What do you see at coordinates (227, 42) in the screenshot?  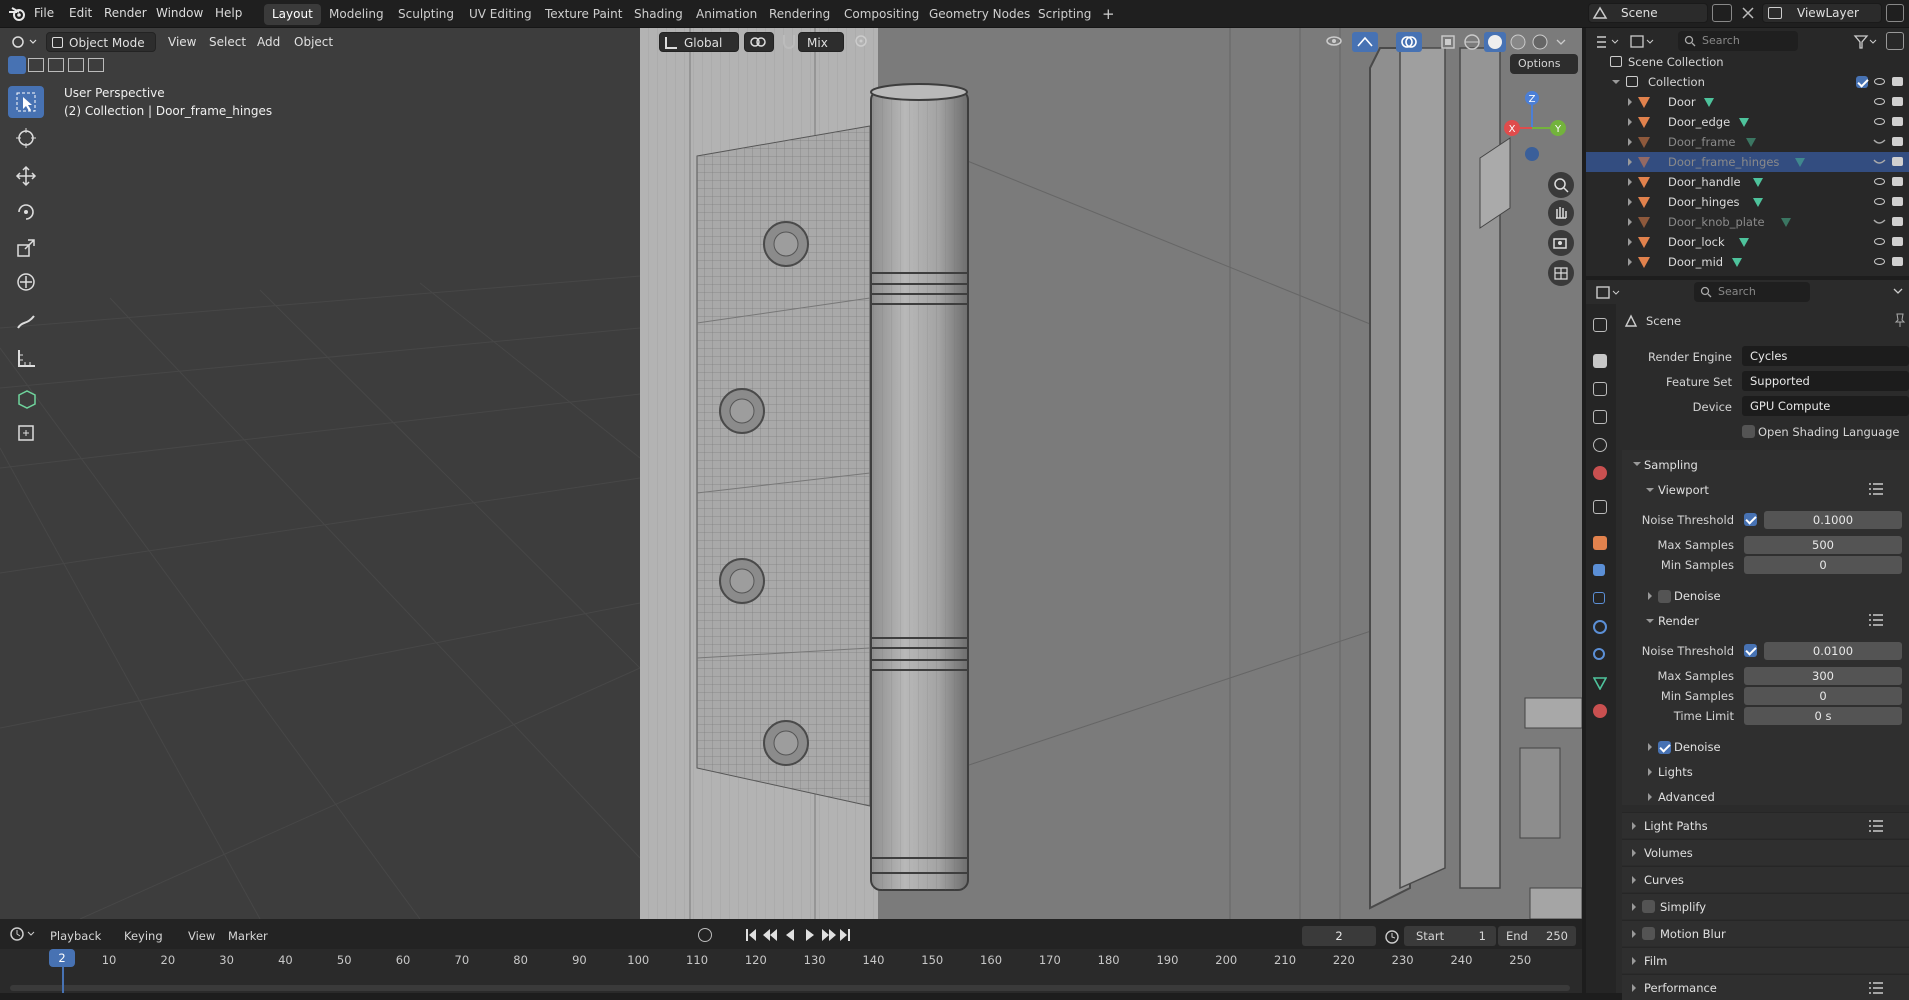 I see `menu-select: Select` at bounding box center [227, 42].